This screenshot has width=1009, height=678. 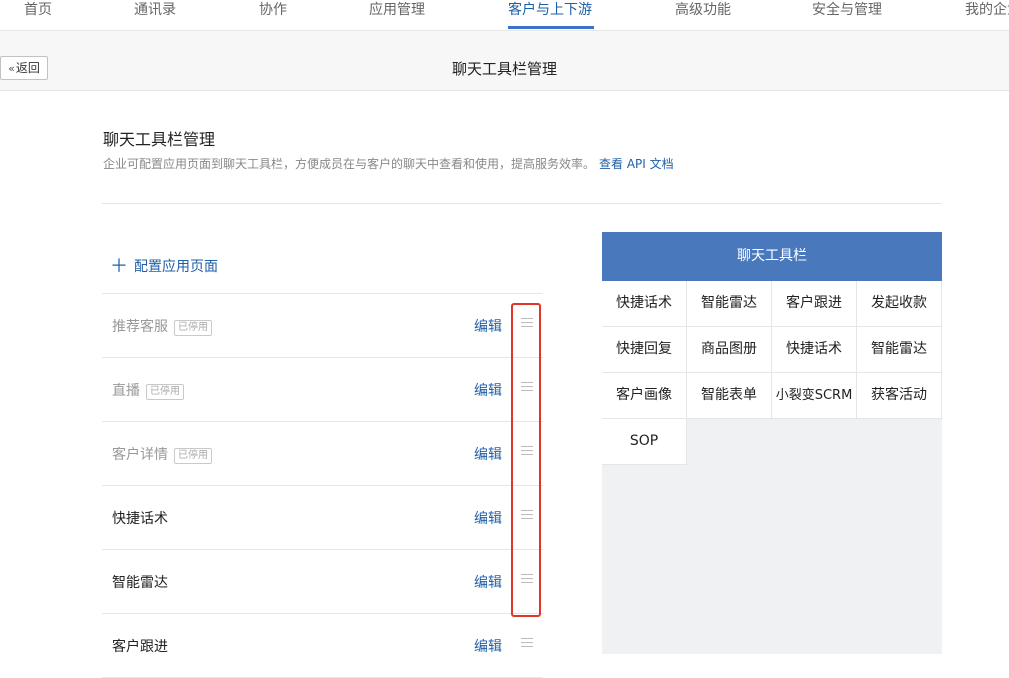 What do you see at coordinates (504, 15) in the screenshot?
I see `top-nav: 首页 通讯录 协作 应用管理 客户与上下游 高级功能 安全与管理 我的企业` at bounding box center [504, 15].